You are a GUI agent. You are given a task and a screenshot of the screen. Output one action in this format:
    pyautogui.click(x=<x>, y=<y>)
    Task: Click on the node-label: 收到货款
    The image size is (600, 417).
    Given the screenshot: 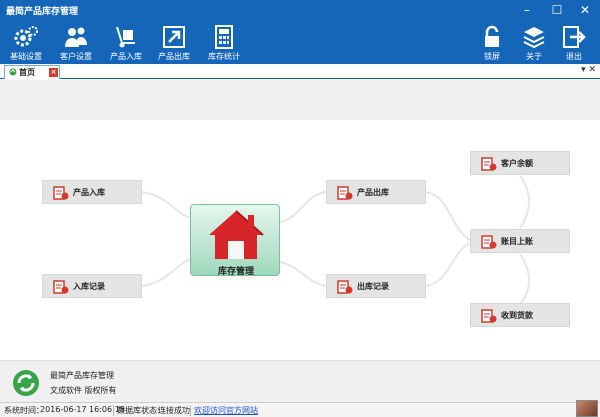 What is the action you would take?
    pyautogui.click(x=517, y=315)
    